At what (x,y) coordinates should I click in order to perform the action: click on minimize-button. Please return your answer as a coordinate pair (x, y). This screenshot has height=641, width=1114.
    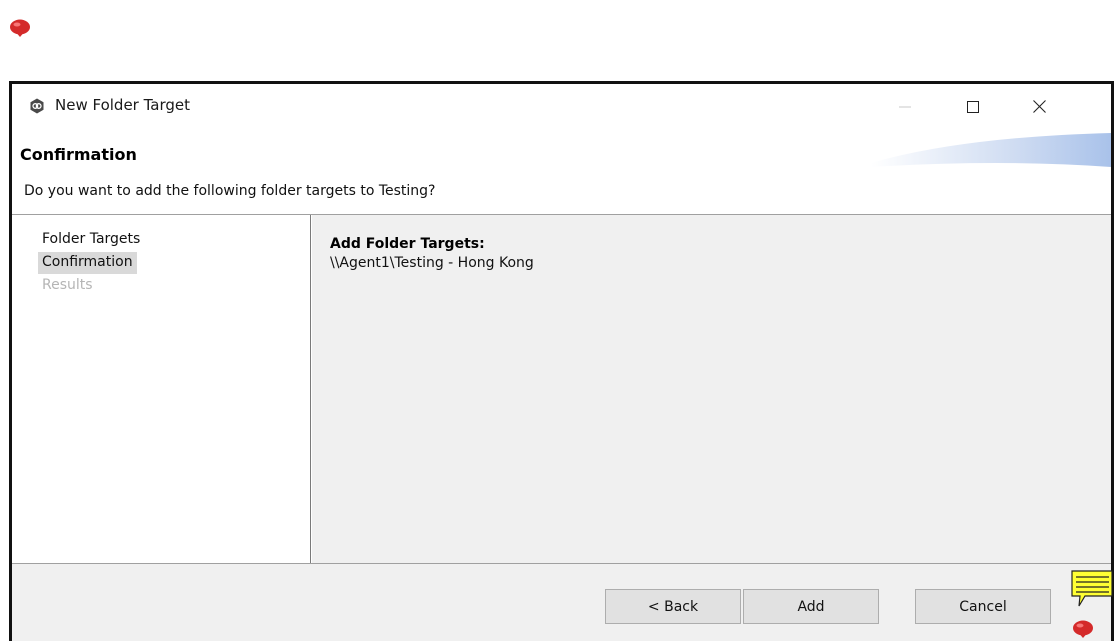
    Looking at the image, I should click on (905, 106).